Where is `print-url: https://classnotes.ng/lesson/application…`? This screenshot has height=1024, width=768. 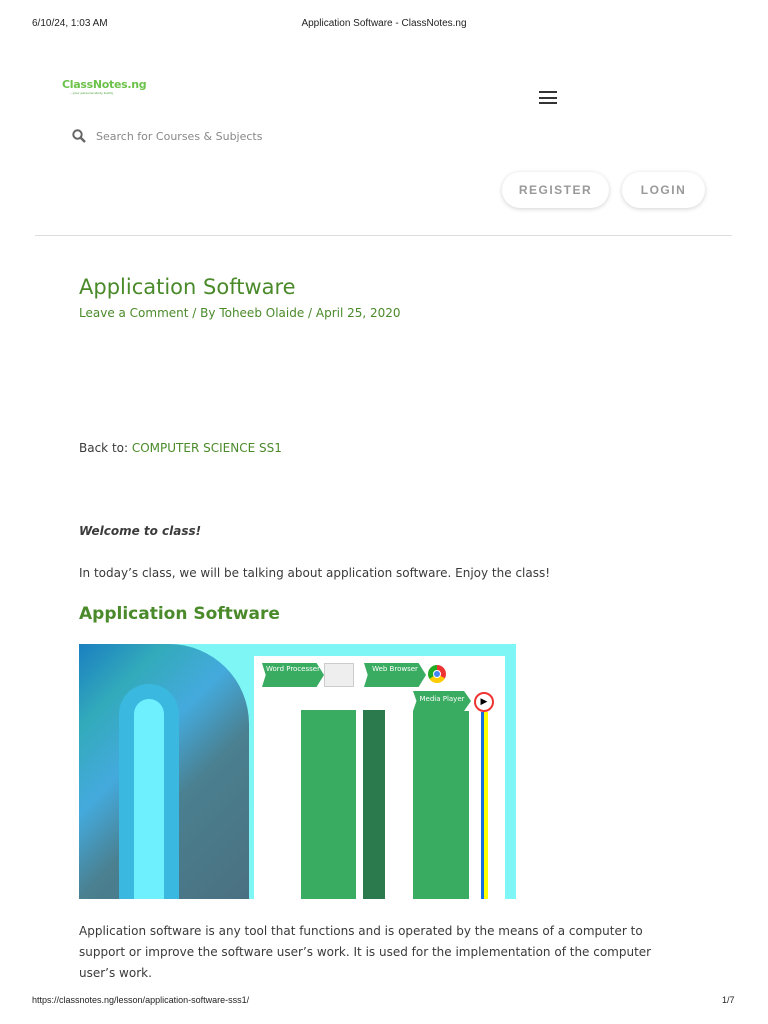
print-url: https://classnotes.ng/lesson/application… is located at coordinates (141, 1000).